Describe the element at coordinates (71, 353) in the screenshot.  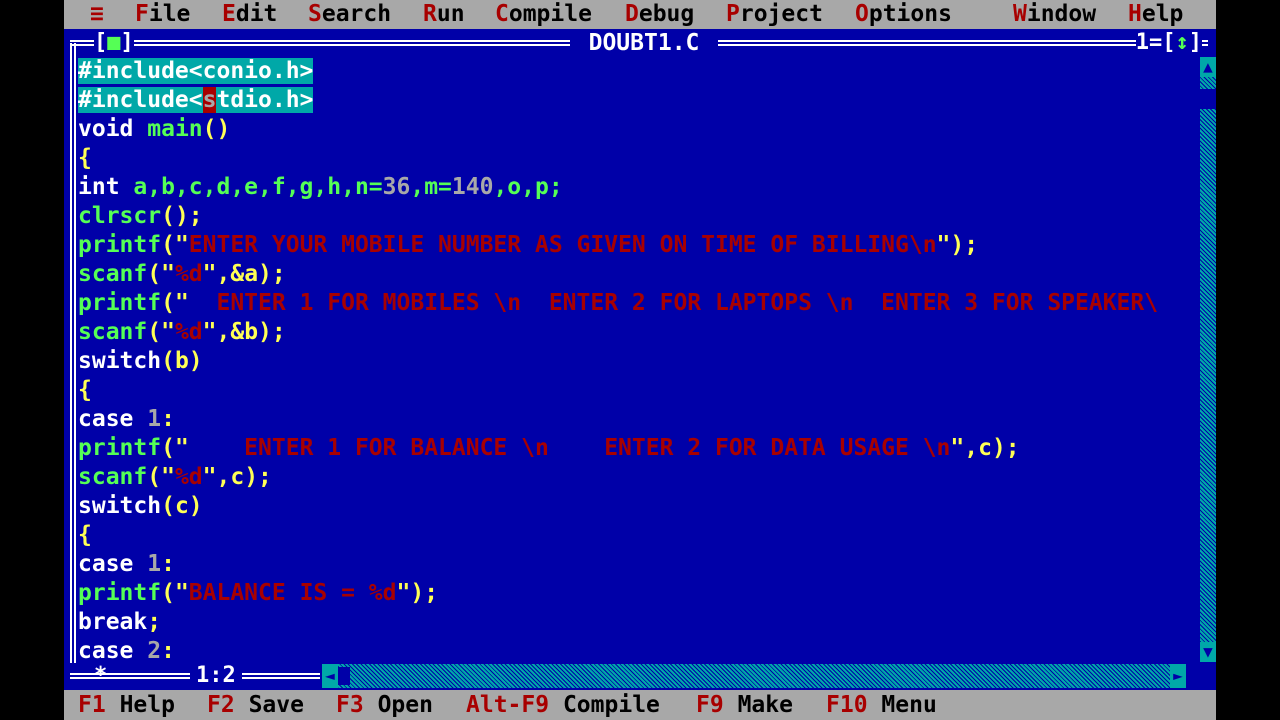
I see `window-border-left` at that location.